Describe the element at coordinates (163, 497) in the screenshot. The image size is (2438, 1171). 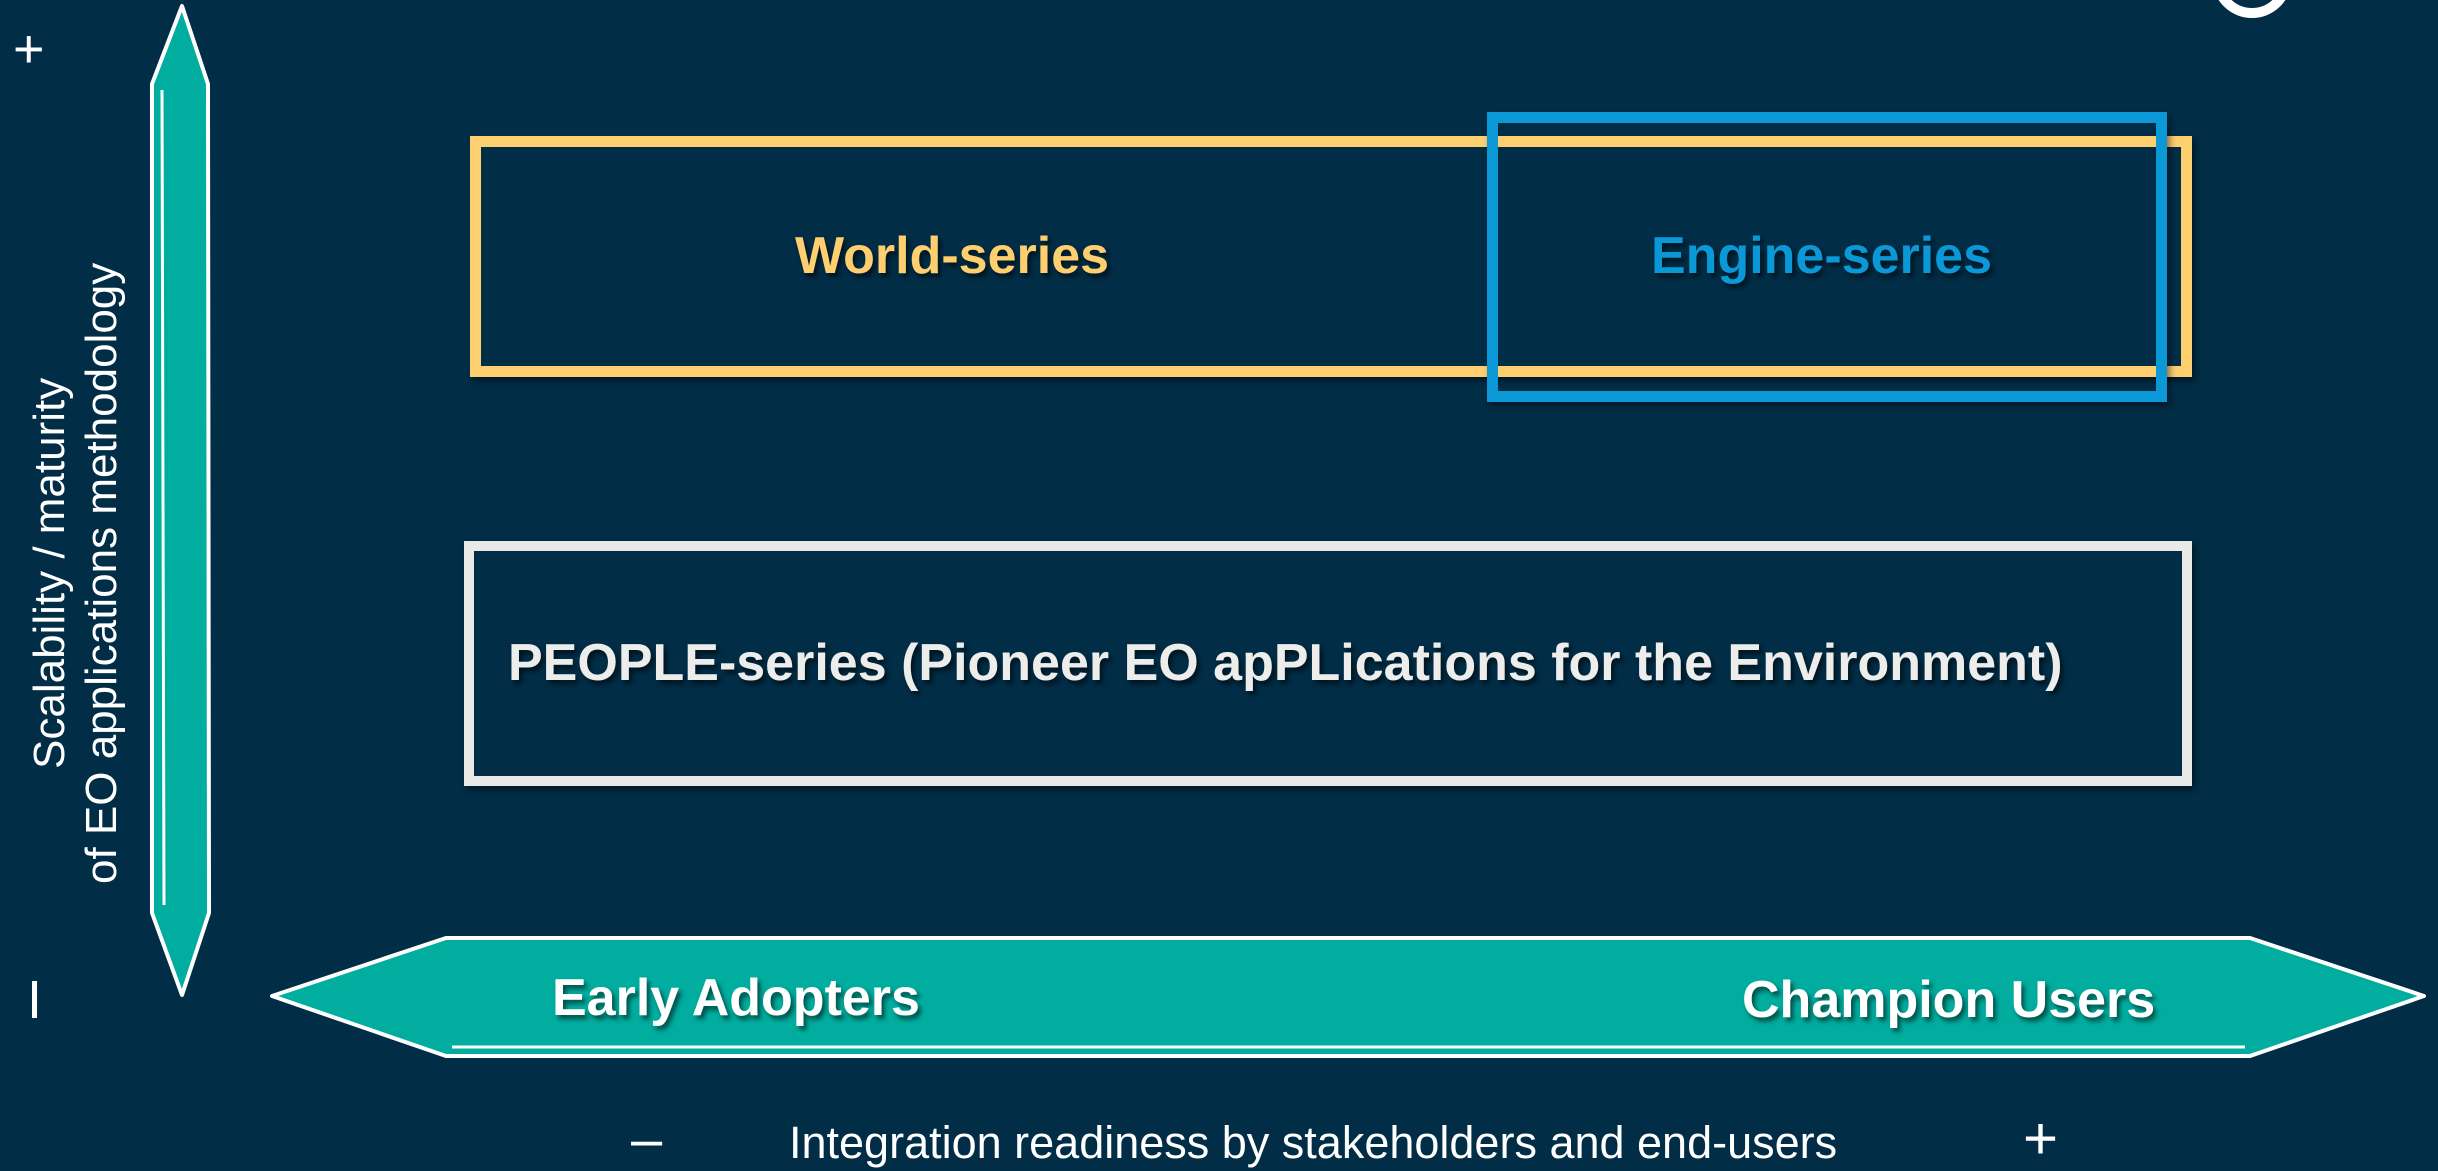
I see `y-axis-arrow-highlight` at that location.